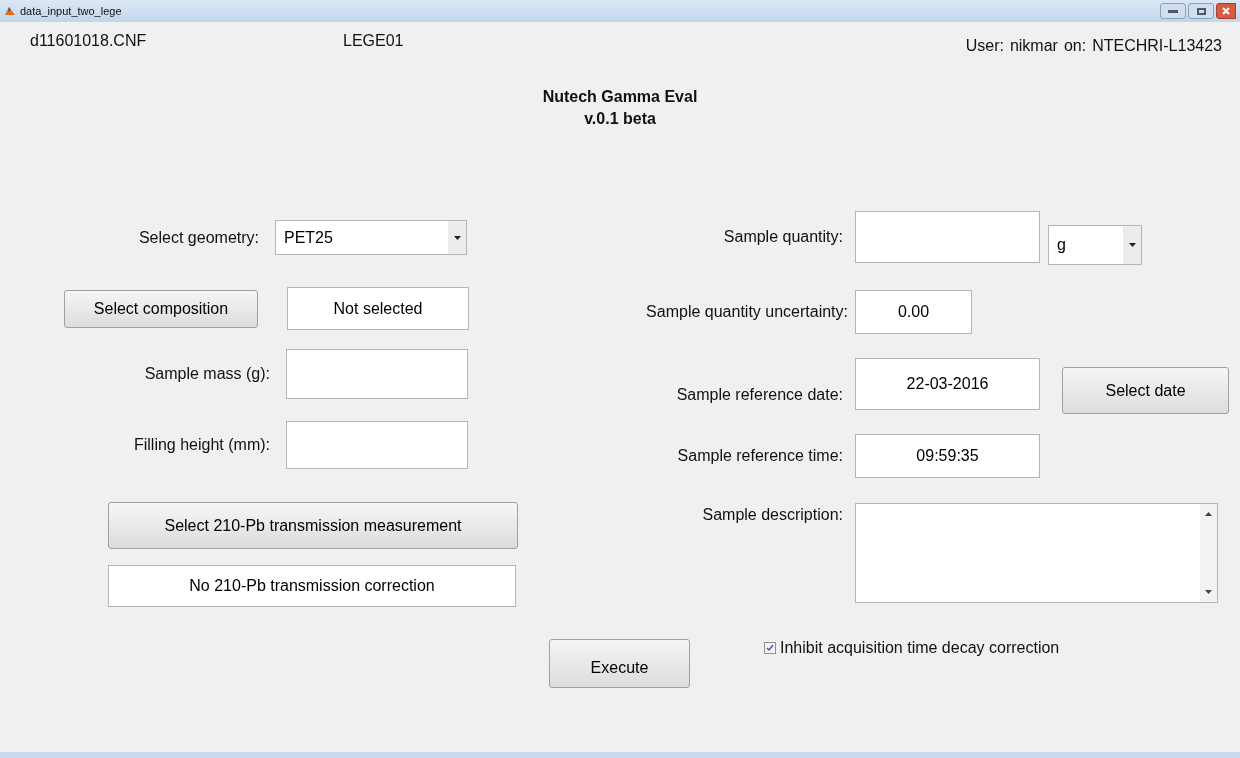 This screenshot has width=1240, height=758. What do you see at coordinates (312, 586) in the screenshot?
I see `transmission-display: No 210-Pb transmission correction` at bounding box center [312, 586].